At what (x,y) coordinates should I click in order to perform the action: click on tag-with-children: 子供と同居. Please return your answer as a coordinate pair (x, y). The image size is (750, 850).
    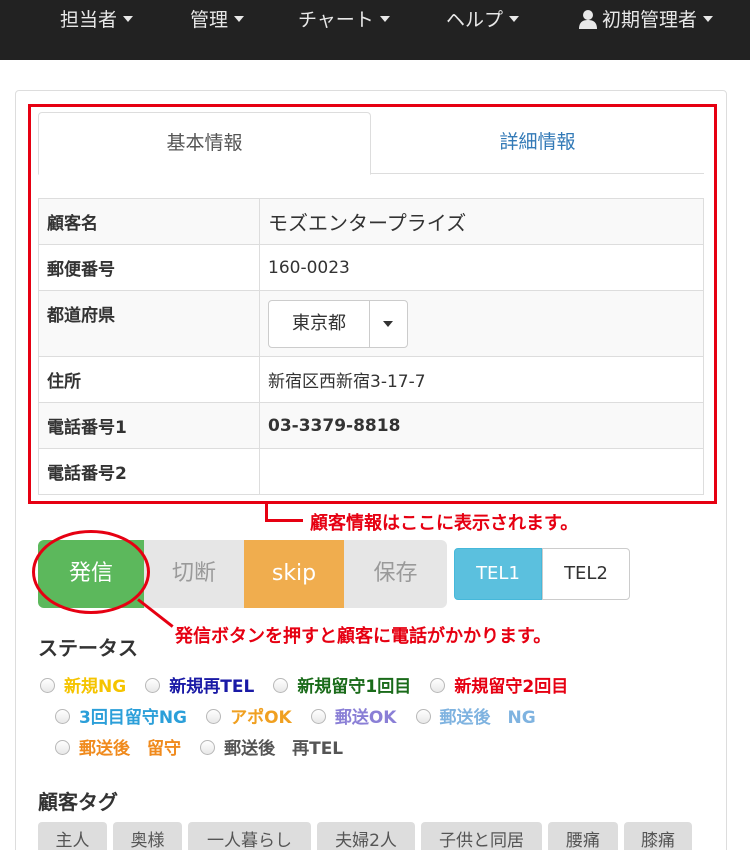
    Looking at the image, I should click on (481, 836).